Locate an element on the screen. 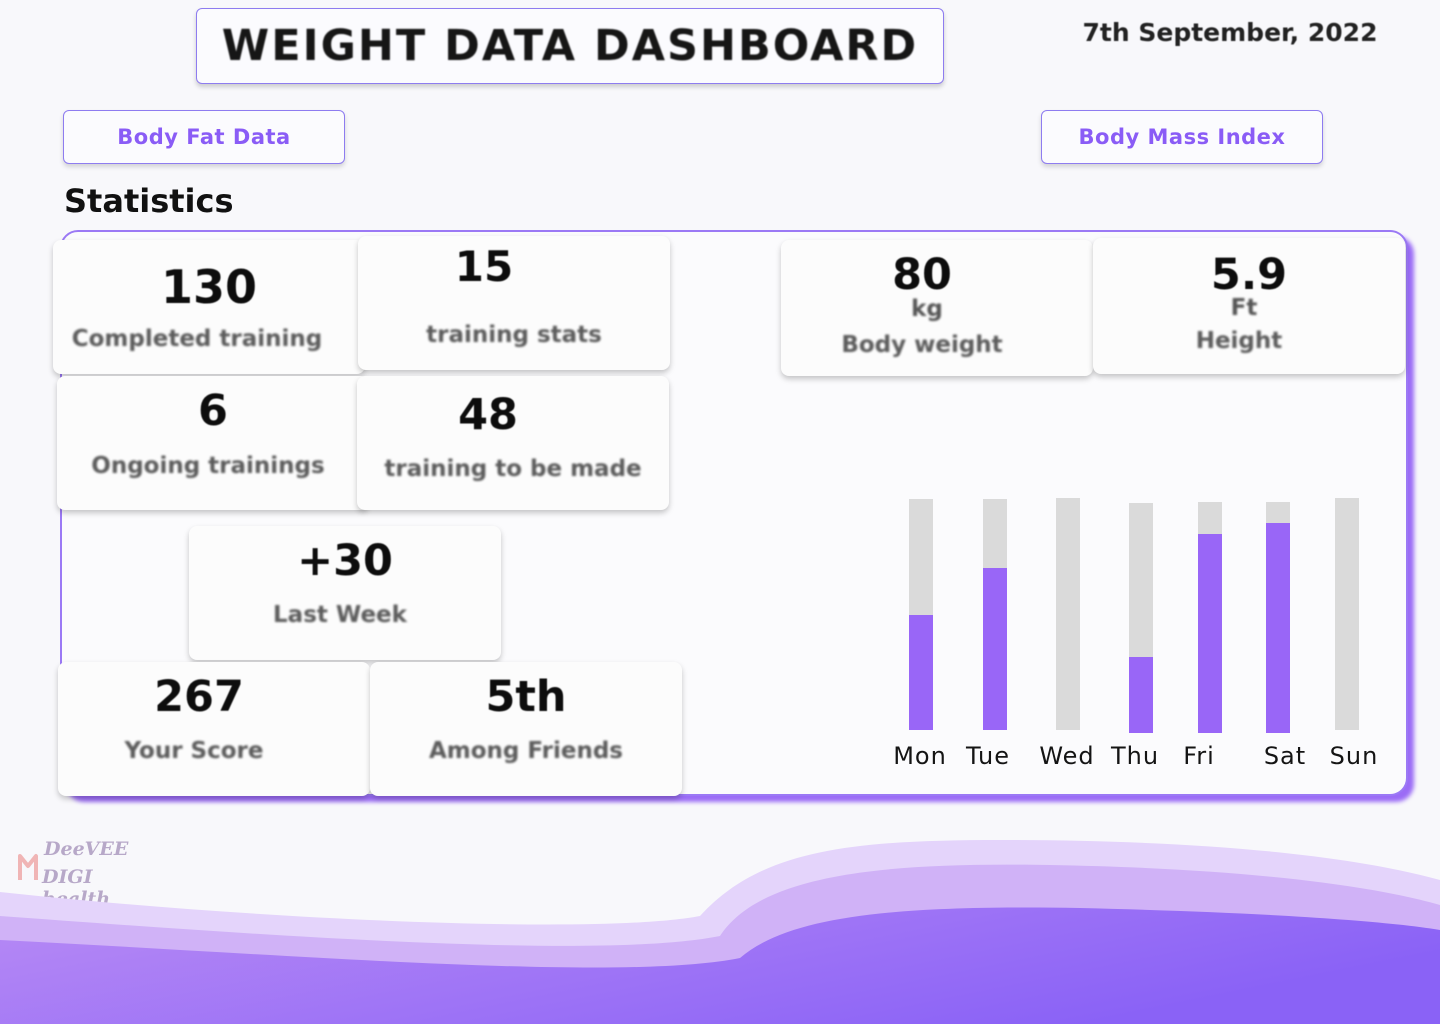  body-weight-value: 80 is located at coordinates (922, 275).